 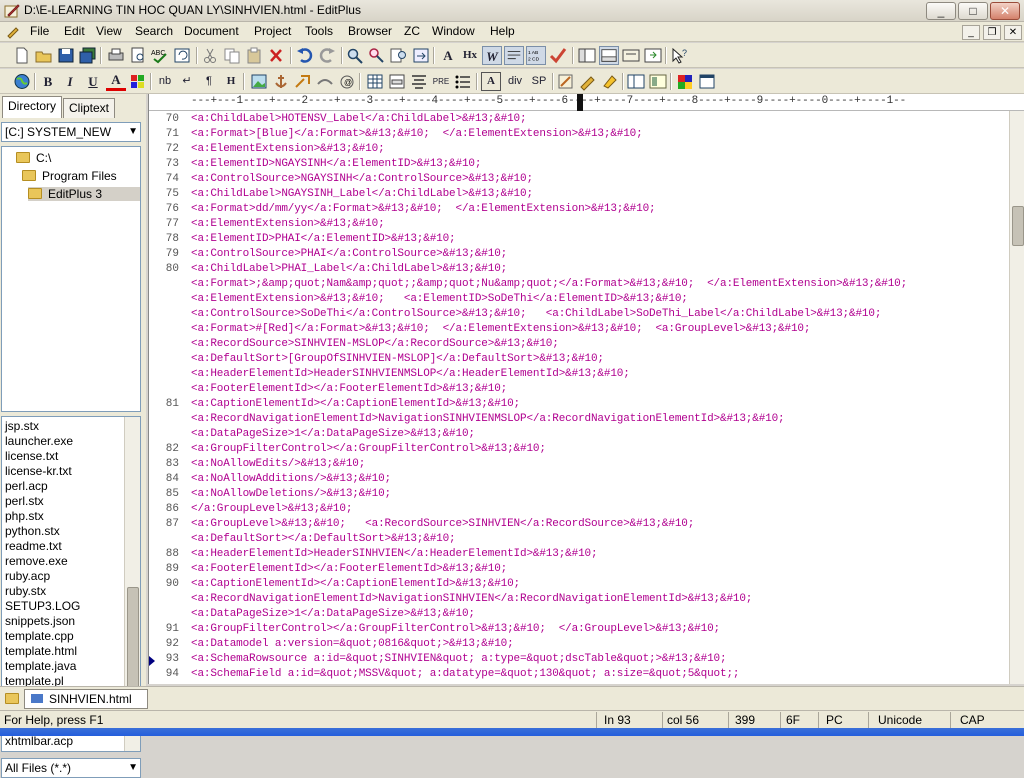 What do you see at coordinates (327, 55) in the screenshot?
I see `redo-icon` at bounding box center [327, 55].